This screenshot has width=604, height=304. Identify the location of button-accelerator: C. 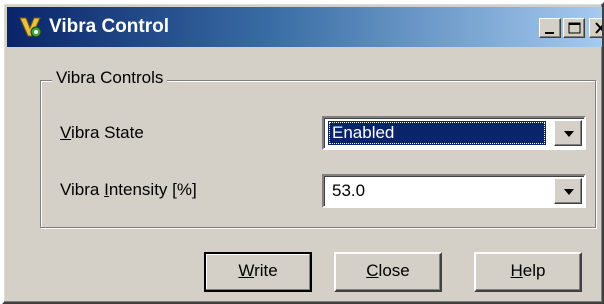
(372, 270).